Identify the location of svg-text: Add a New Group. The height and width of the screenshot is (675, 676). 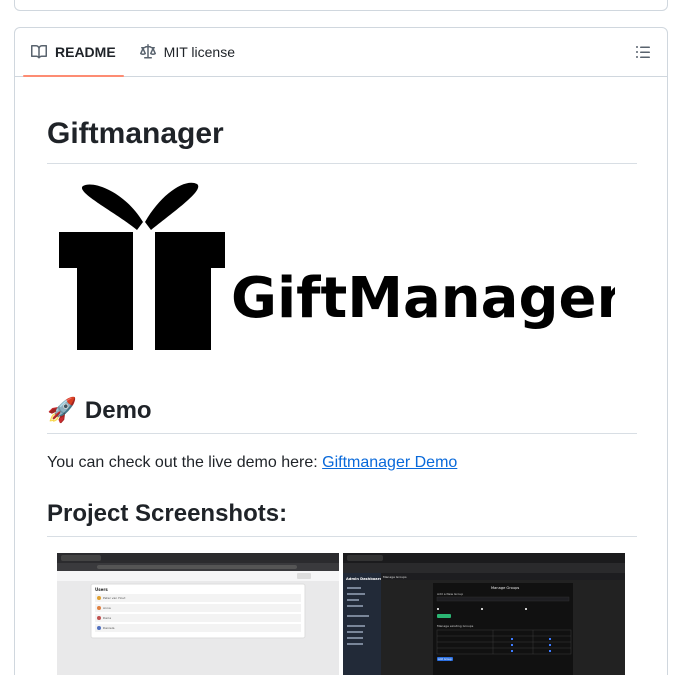
(450, 594).